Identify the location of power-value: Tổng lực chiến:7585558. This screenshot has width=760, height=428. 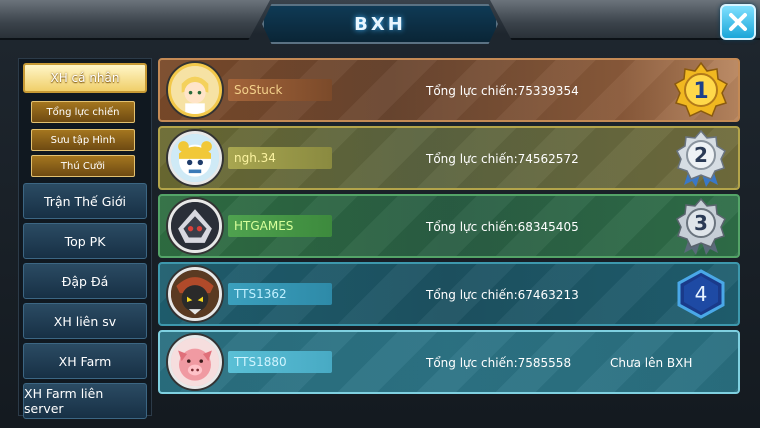
(499, 363).